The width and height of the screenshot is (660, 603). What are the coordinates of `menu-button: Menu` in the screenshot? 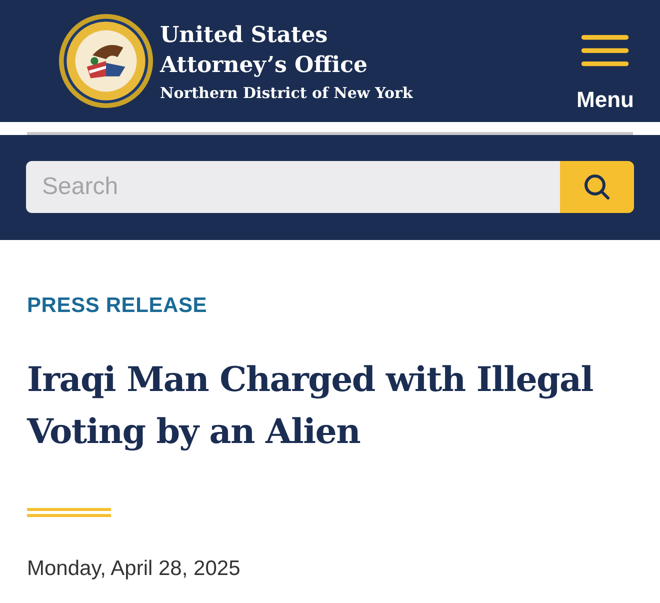 It's located at (605, 74).